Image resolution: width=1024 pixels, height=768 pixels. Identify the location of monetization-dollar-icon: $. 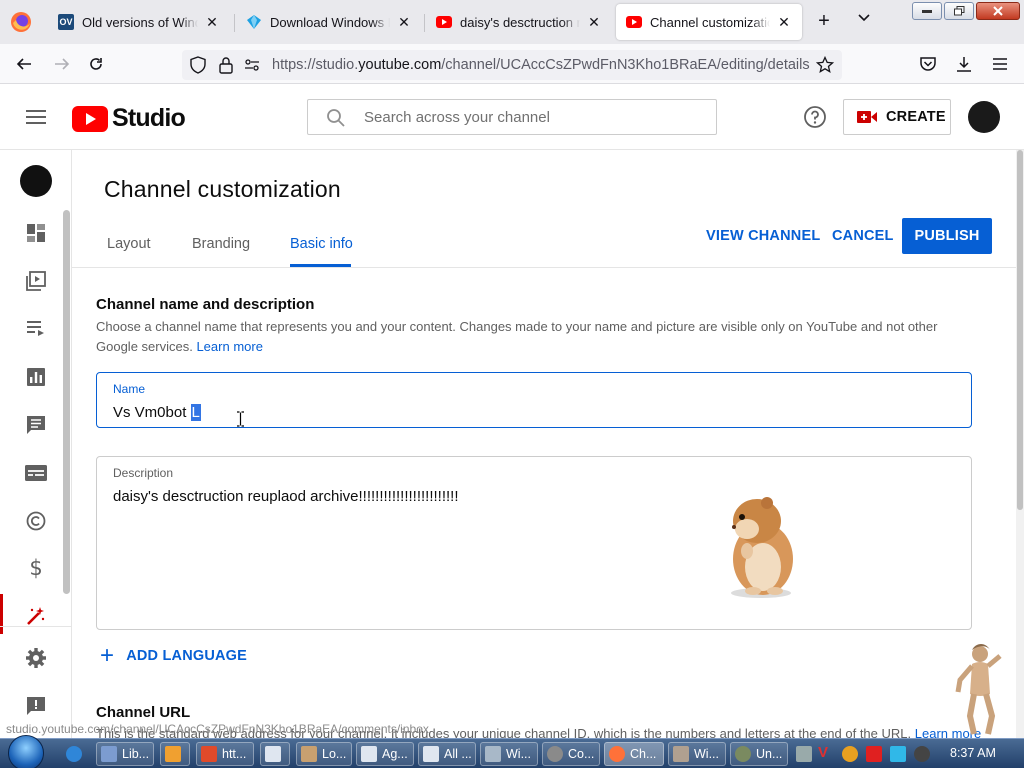
(36, 568).